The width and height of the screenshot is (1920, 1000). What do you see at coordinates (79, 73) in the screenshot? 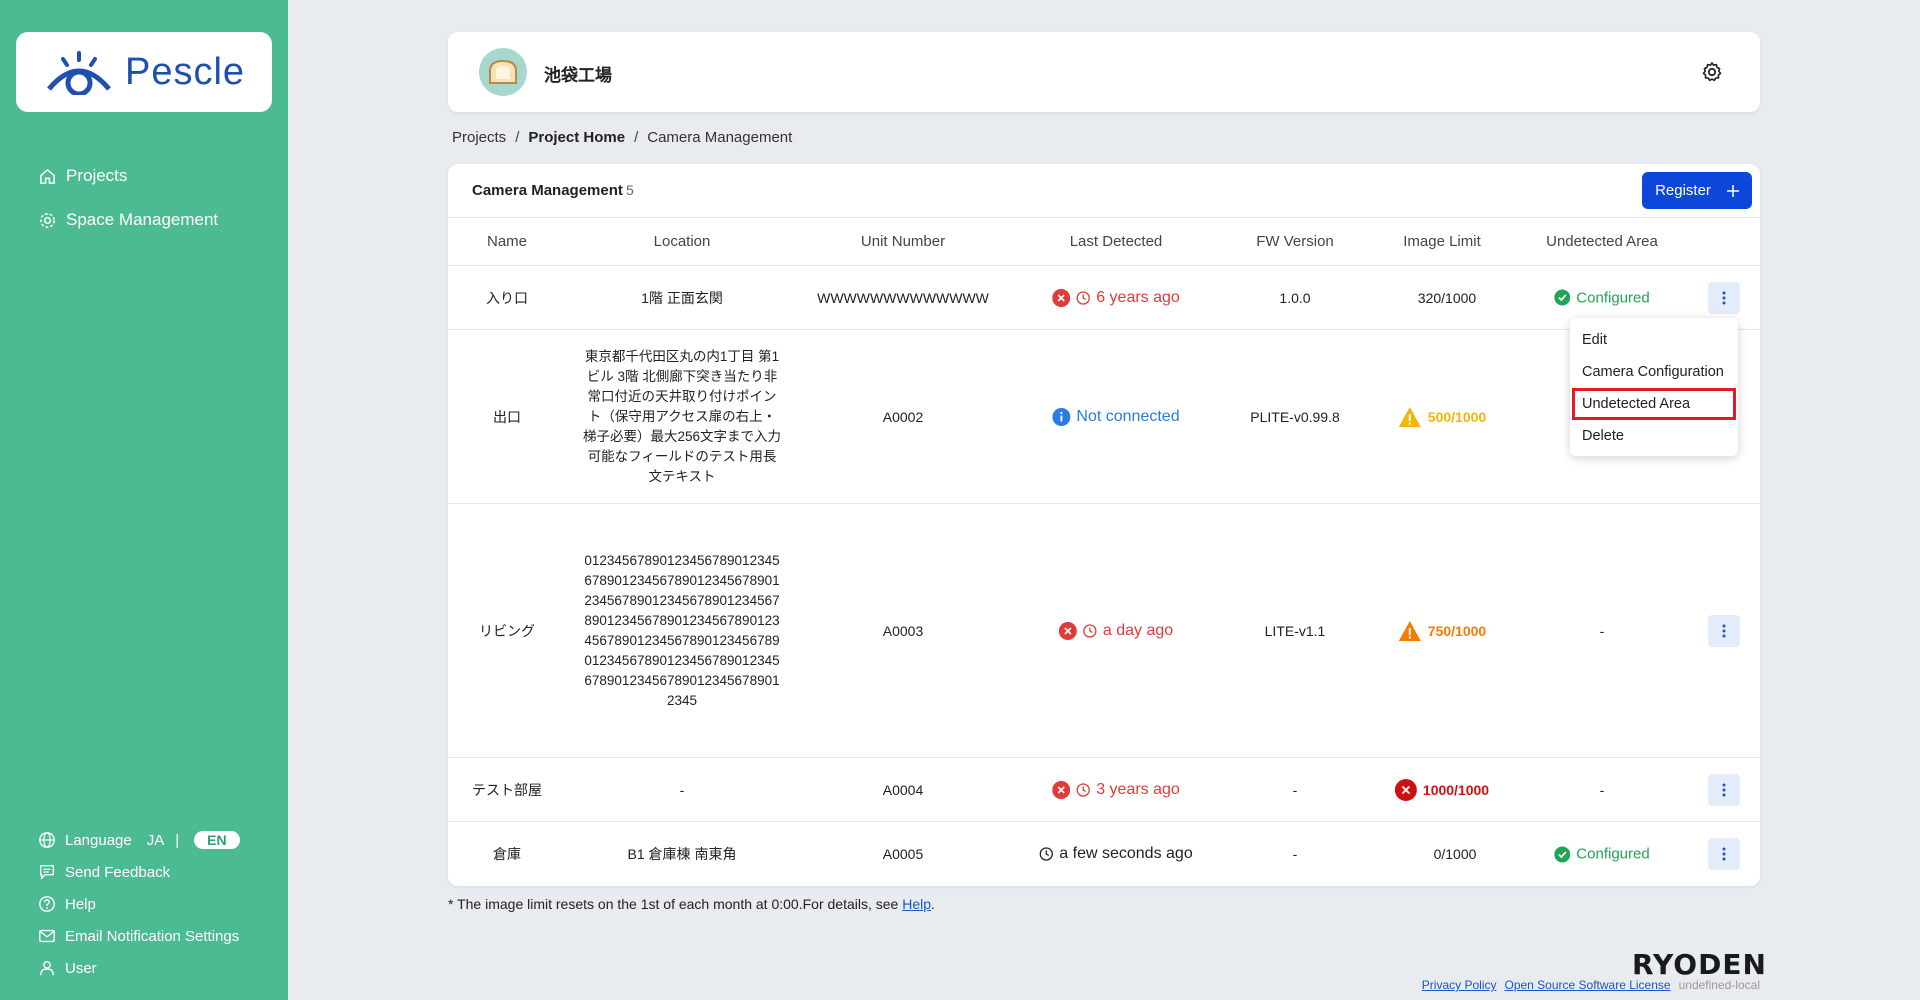
I see `pescle-eye-icon` at bounding box center [79, 73].